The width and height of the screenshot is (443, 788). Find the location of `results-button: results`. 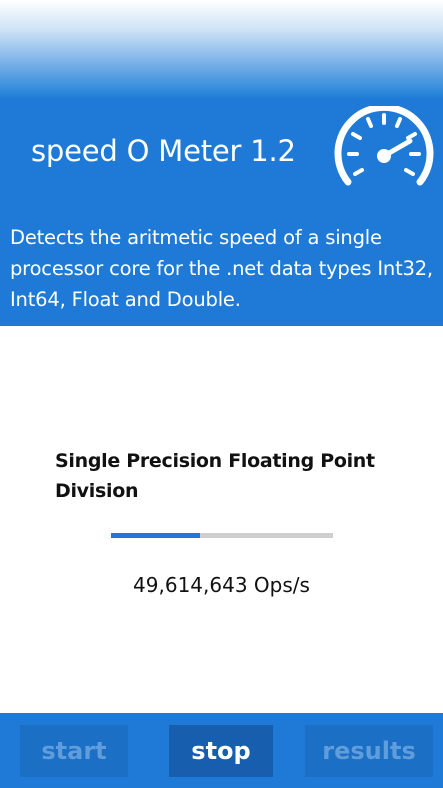

results-button: results is located at coordinates (369, 751).